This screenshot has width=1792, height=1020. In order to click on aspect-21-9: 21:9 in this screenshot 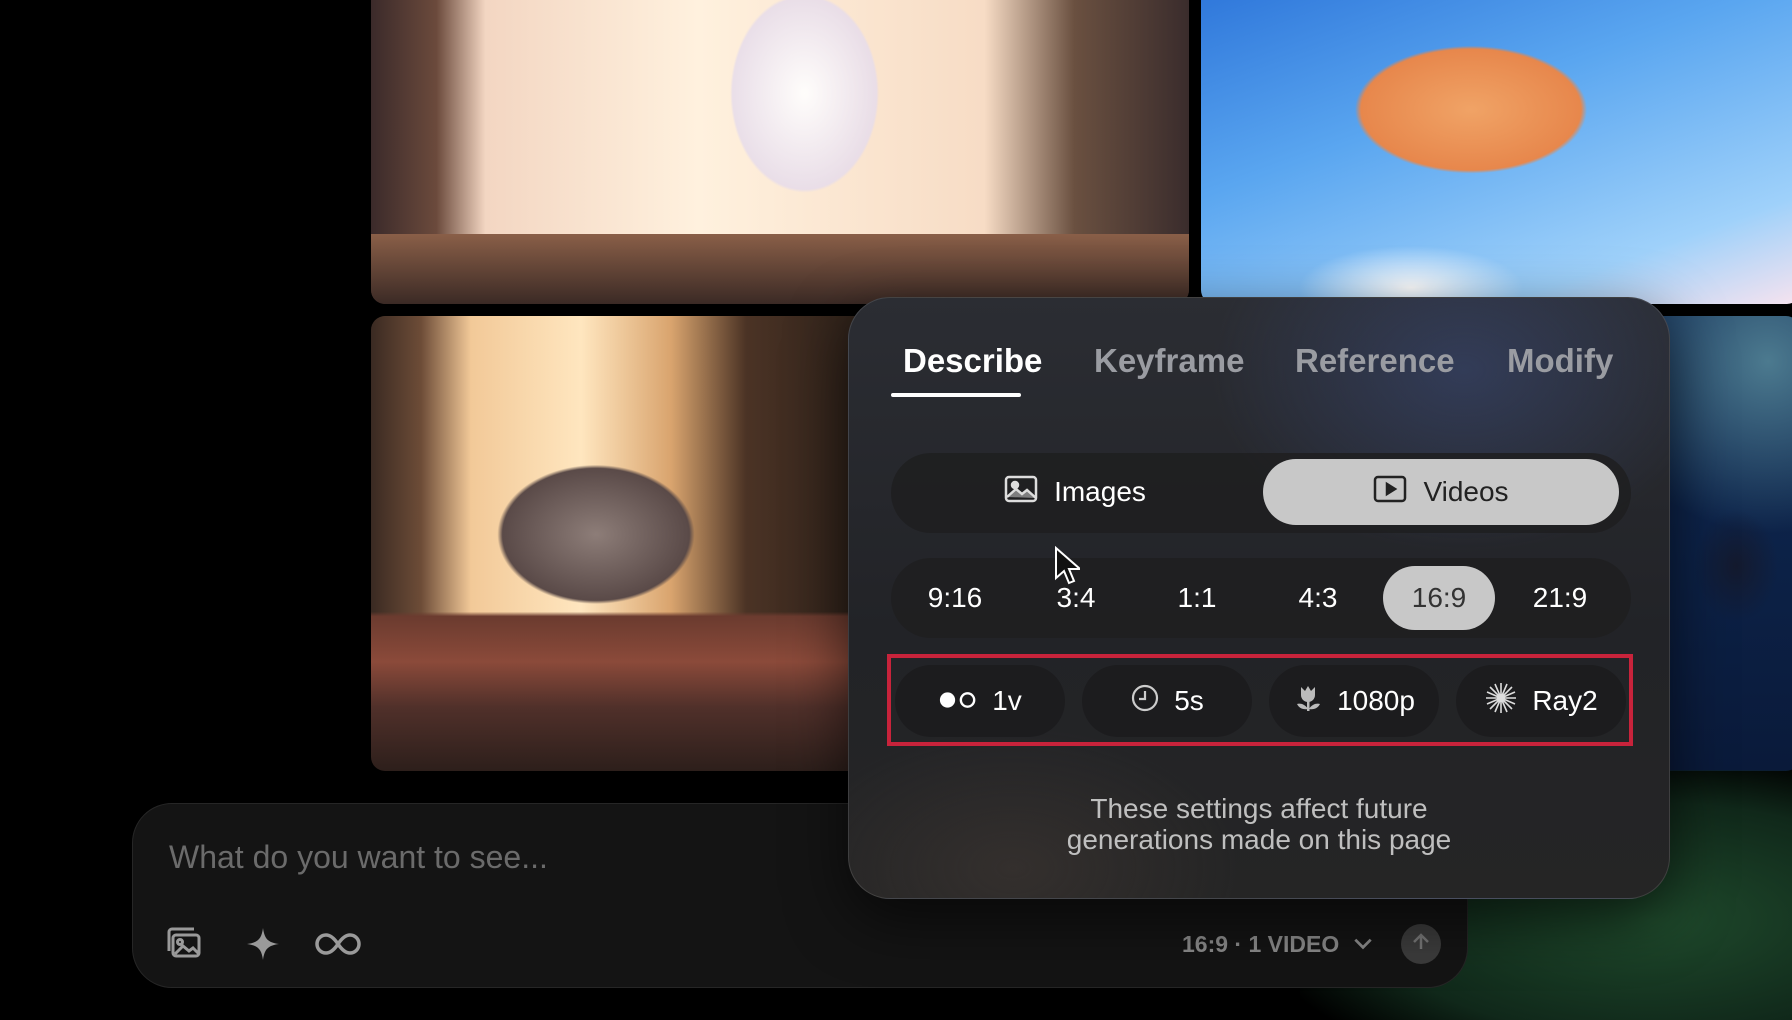, I will do `click(1560, 598)`.